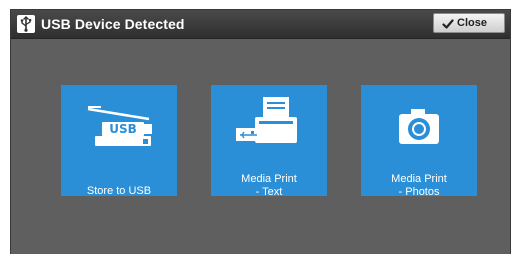 The image size is (523, 254). I want to click on usb-scanner-icon: USB, so click(119, 120).